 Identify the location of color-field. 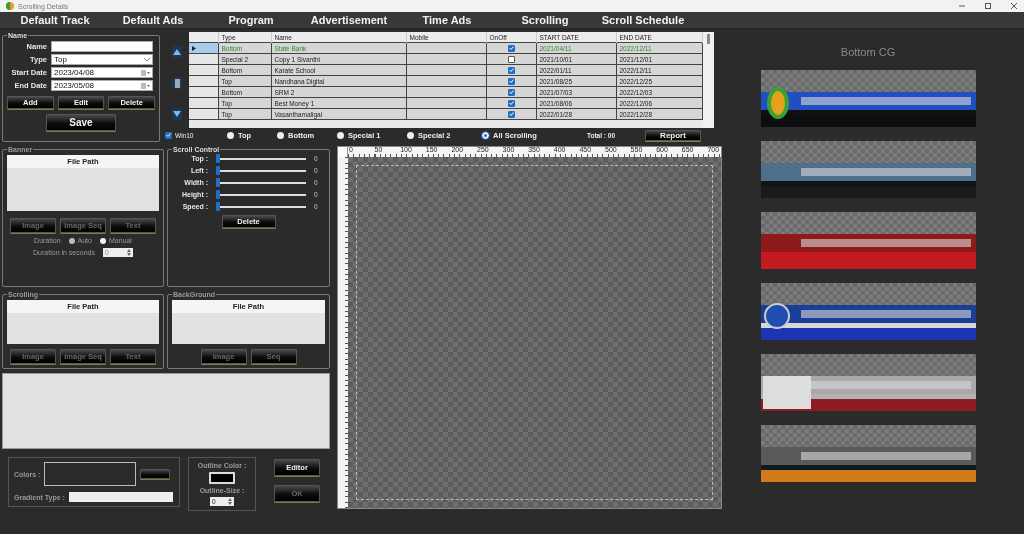
(90, 474).